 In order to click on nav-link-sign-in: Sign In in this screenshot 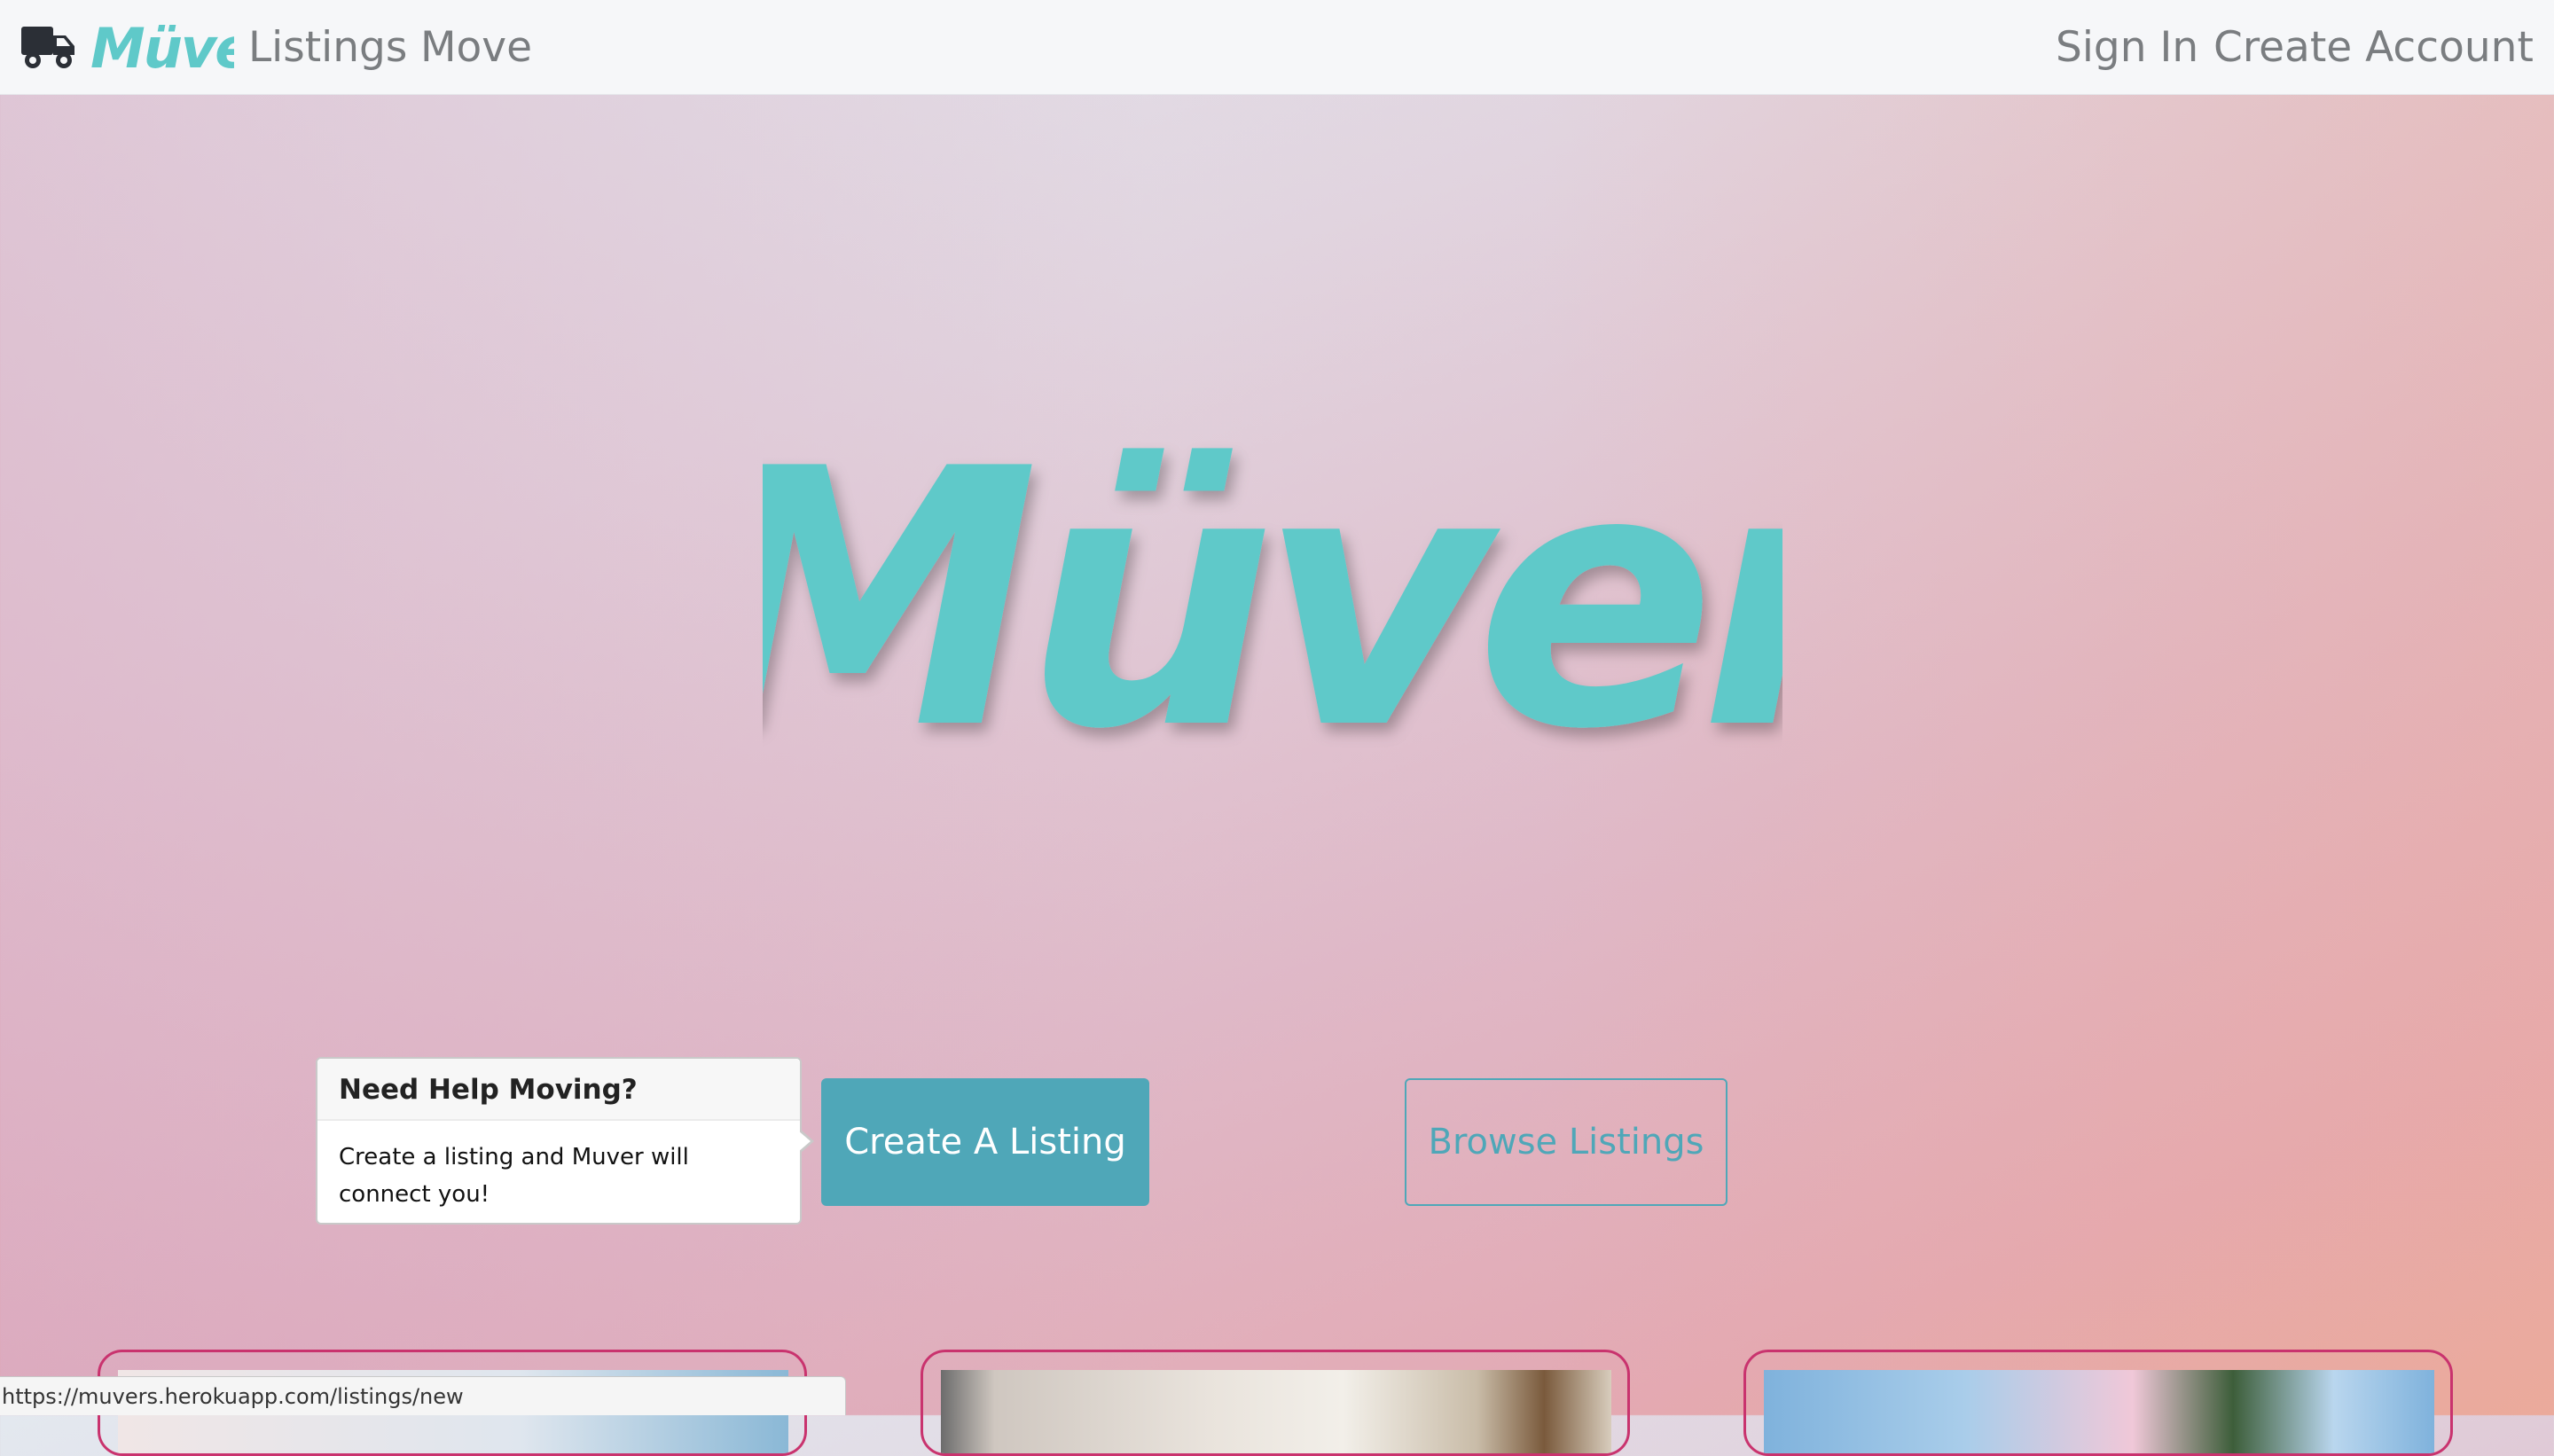, I will do `click(2127, 47)`.